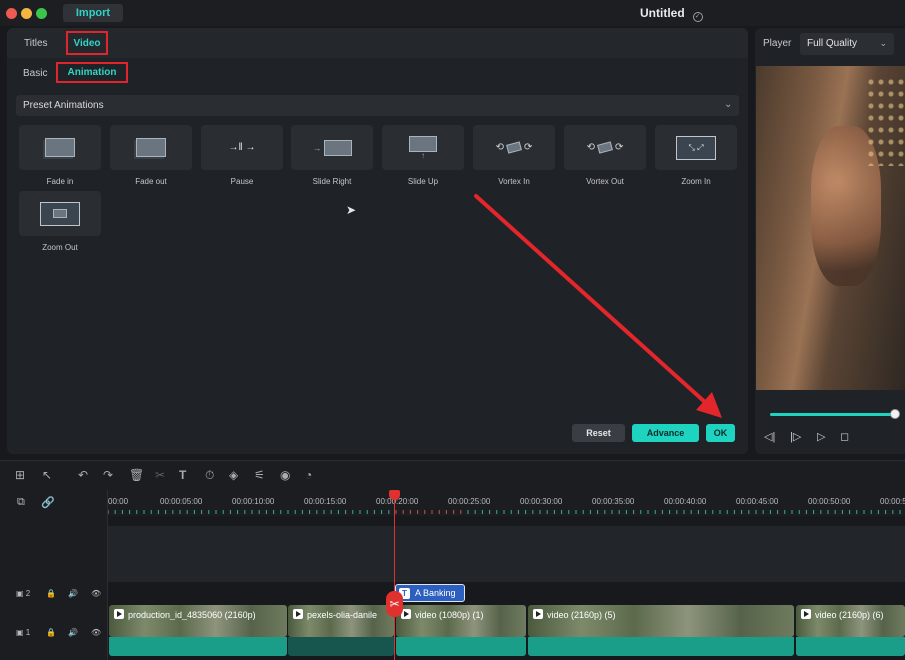 This screenshot has width=905, height=660. Describe the element at coordinates (11, 13) in the screenshot. I see `close-window-icon` at that location.